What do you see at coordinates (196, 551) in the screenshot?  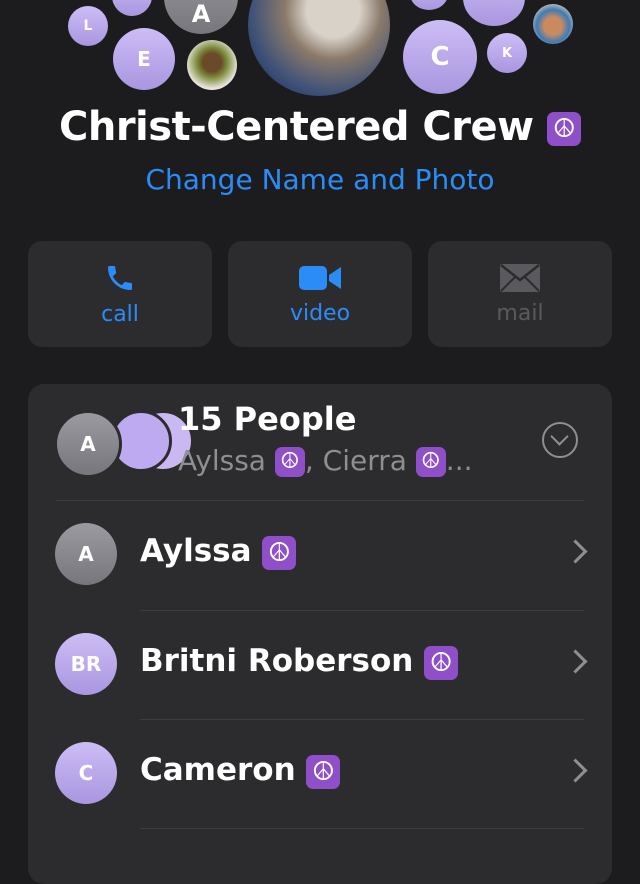 I see `member-name-text: Aylssa` at bounding box center [196, 551].